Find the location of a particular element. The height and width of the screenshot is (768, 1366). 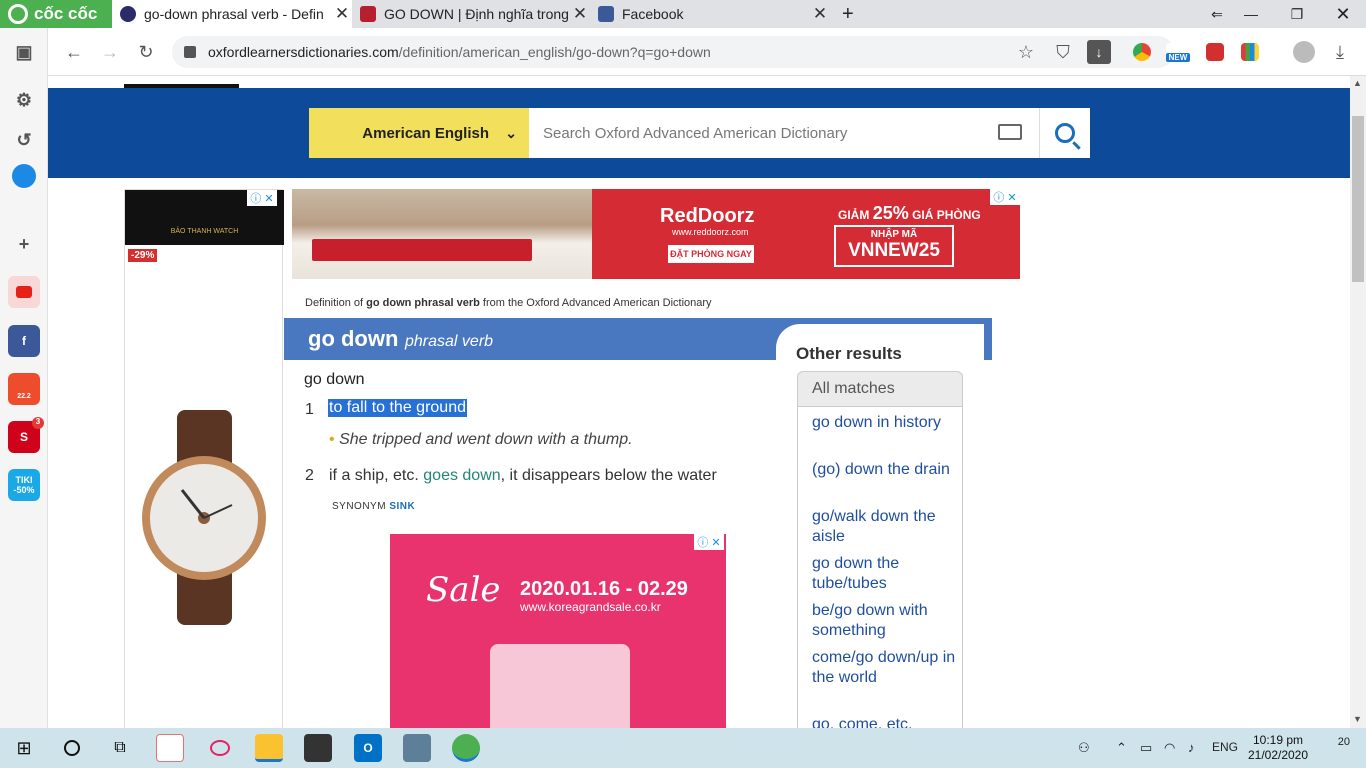

scroll-down-icon: ▼ is located at coordinates (1357, 719).